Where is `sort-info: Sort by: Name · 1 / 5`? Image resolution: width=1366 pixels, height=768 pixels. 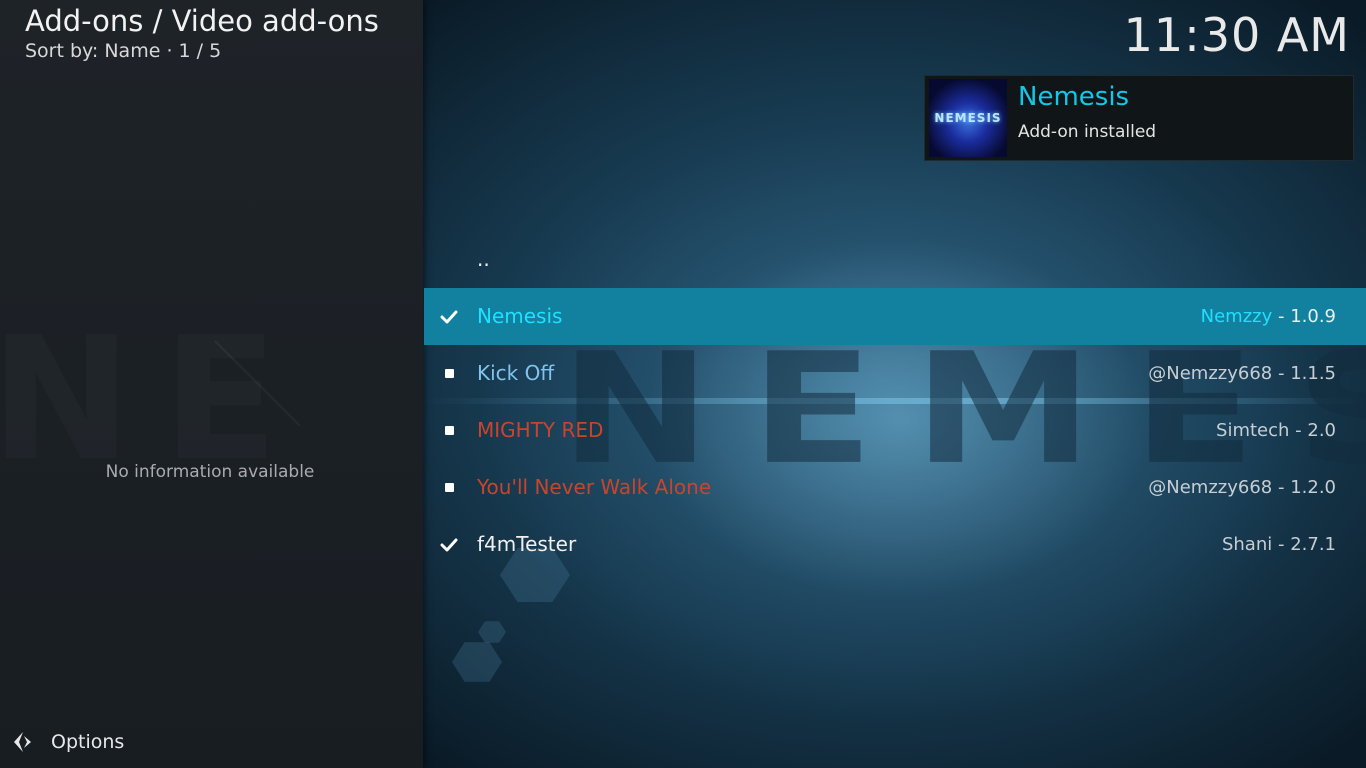 sort-info: Sort by: Name · 1 / 5 is located at coordinates (123, 51).